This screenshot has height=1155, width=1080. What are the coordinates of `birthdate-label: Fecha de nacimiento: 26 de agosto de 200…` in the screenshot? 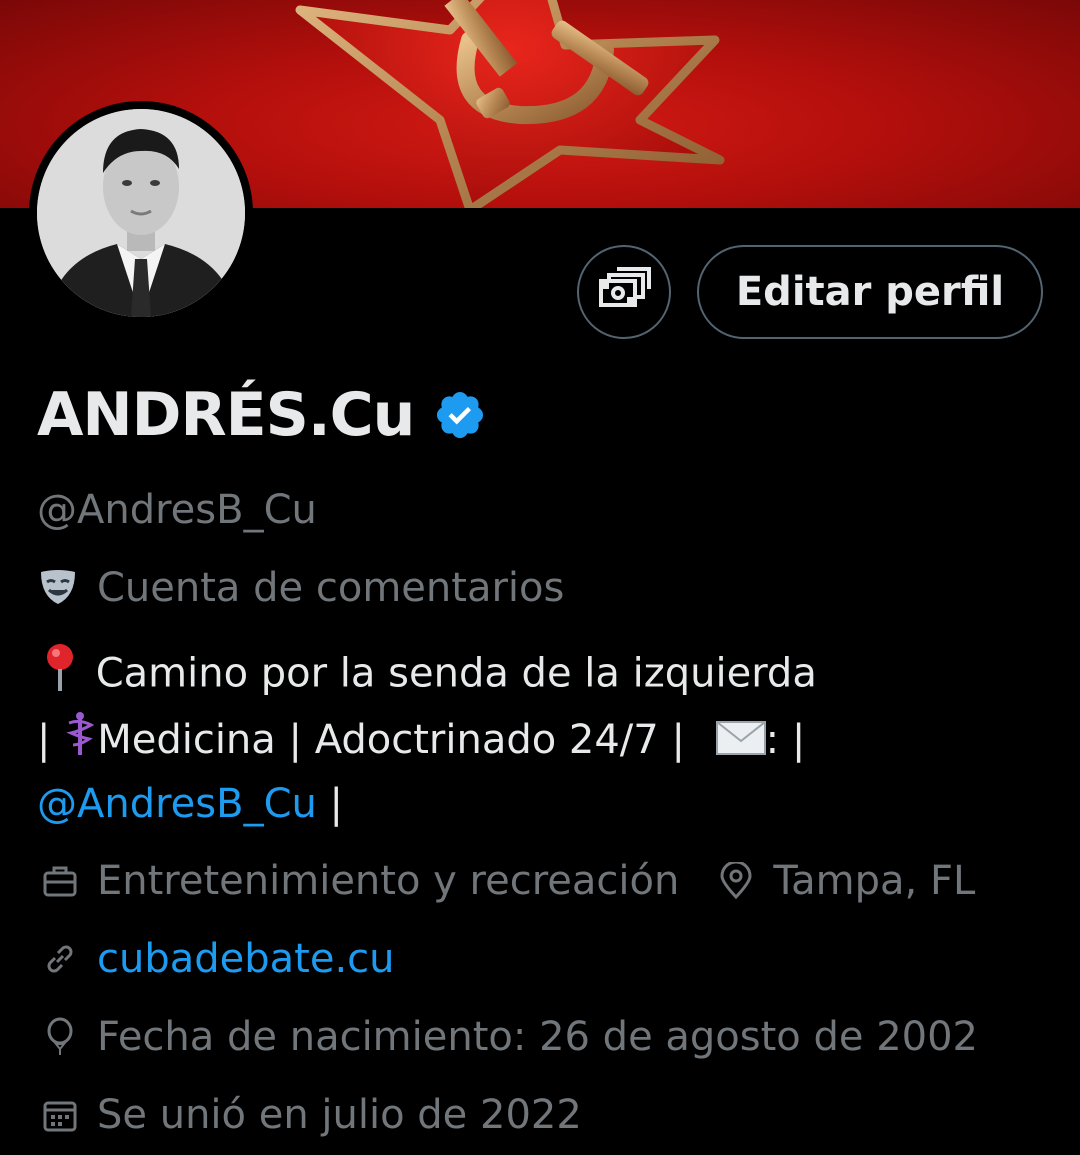 It's located at (537, 1037).